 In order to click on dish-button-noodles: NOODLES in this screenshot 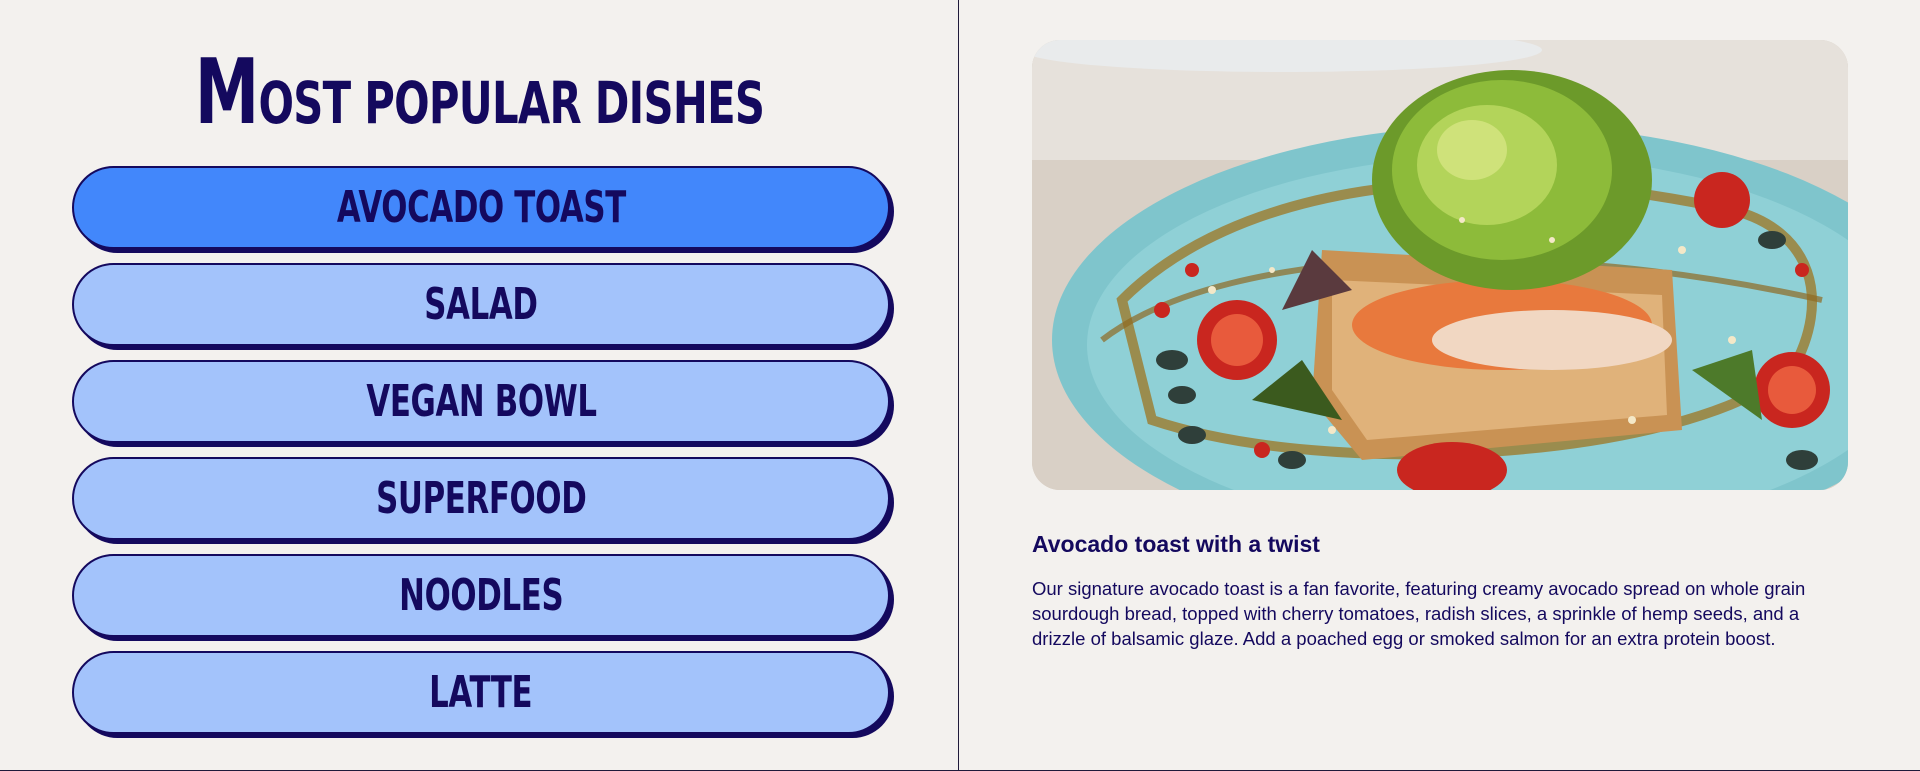, I will do `click(481, 595)`.